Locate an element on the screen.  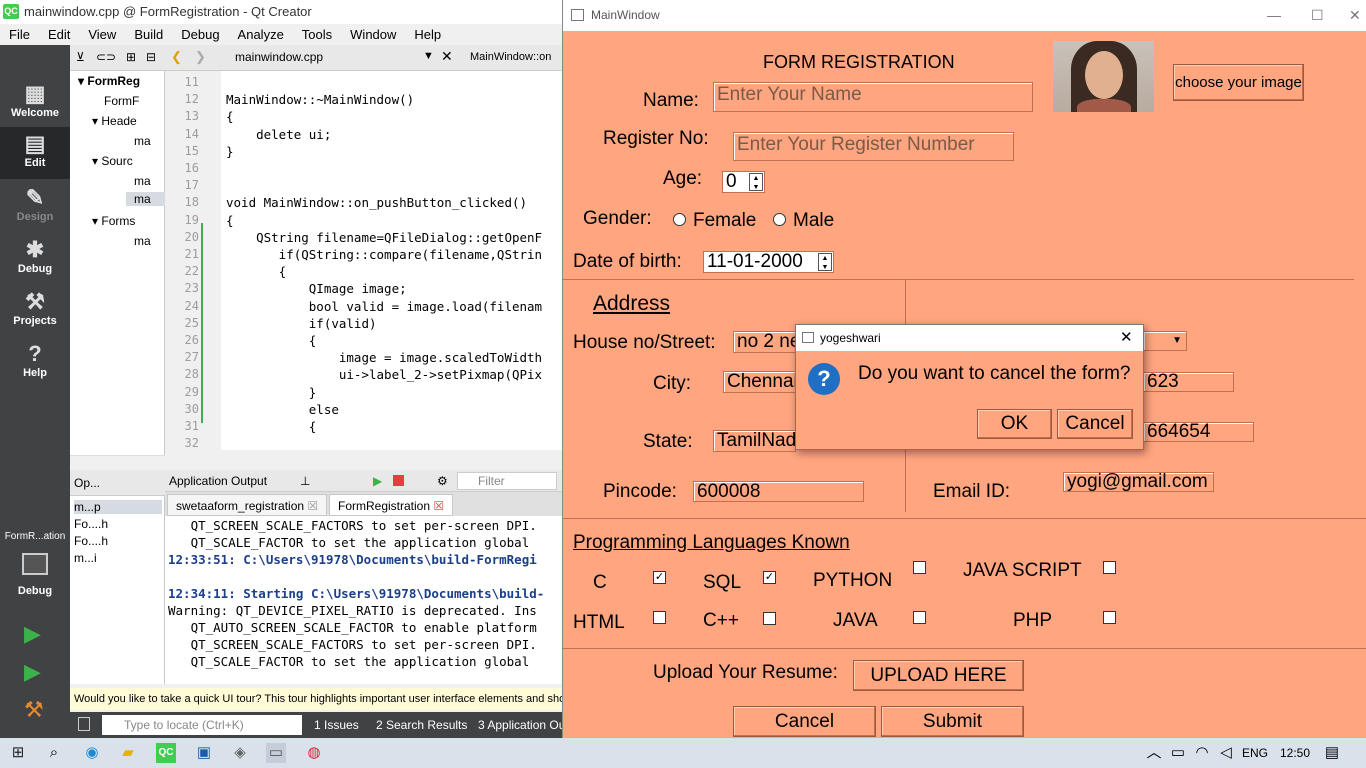
tree-item-sources: ▾ Sourc is located at coordinates (112, 161).